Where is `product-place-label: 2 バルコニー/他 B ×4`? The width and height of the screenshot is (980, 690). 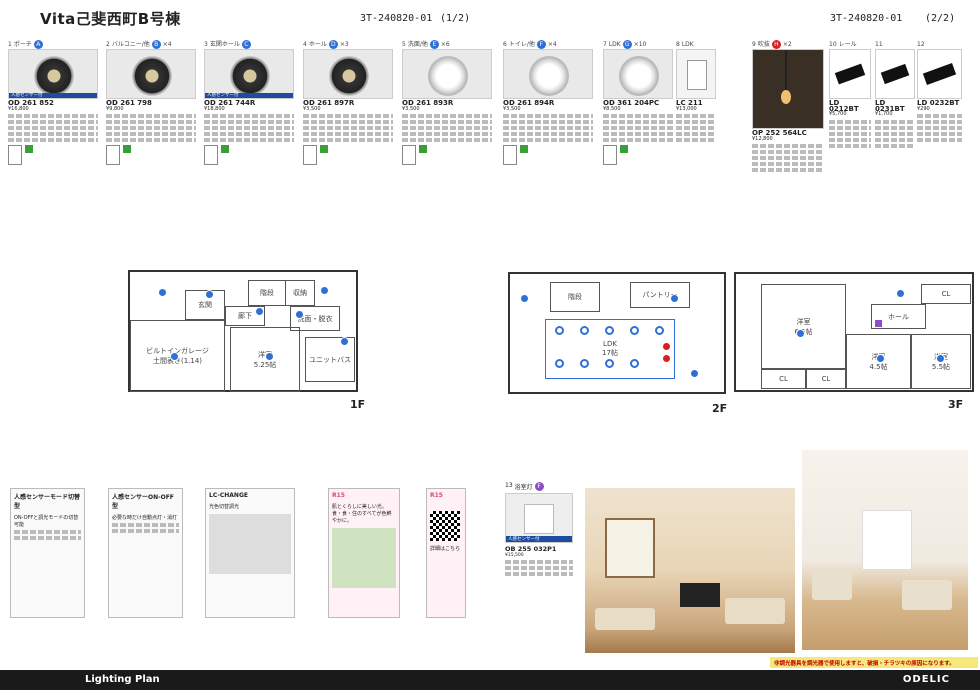
product-place-label: 2 バルコニー/他 B ×4 is located at coordinates (151, 44).